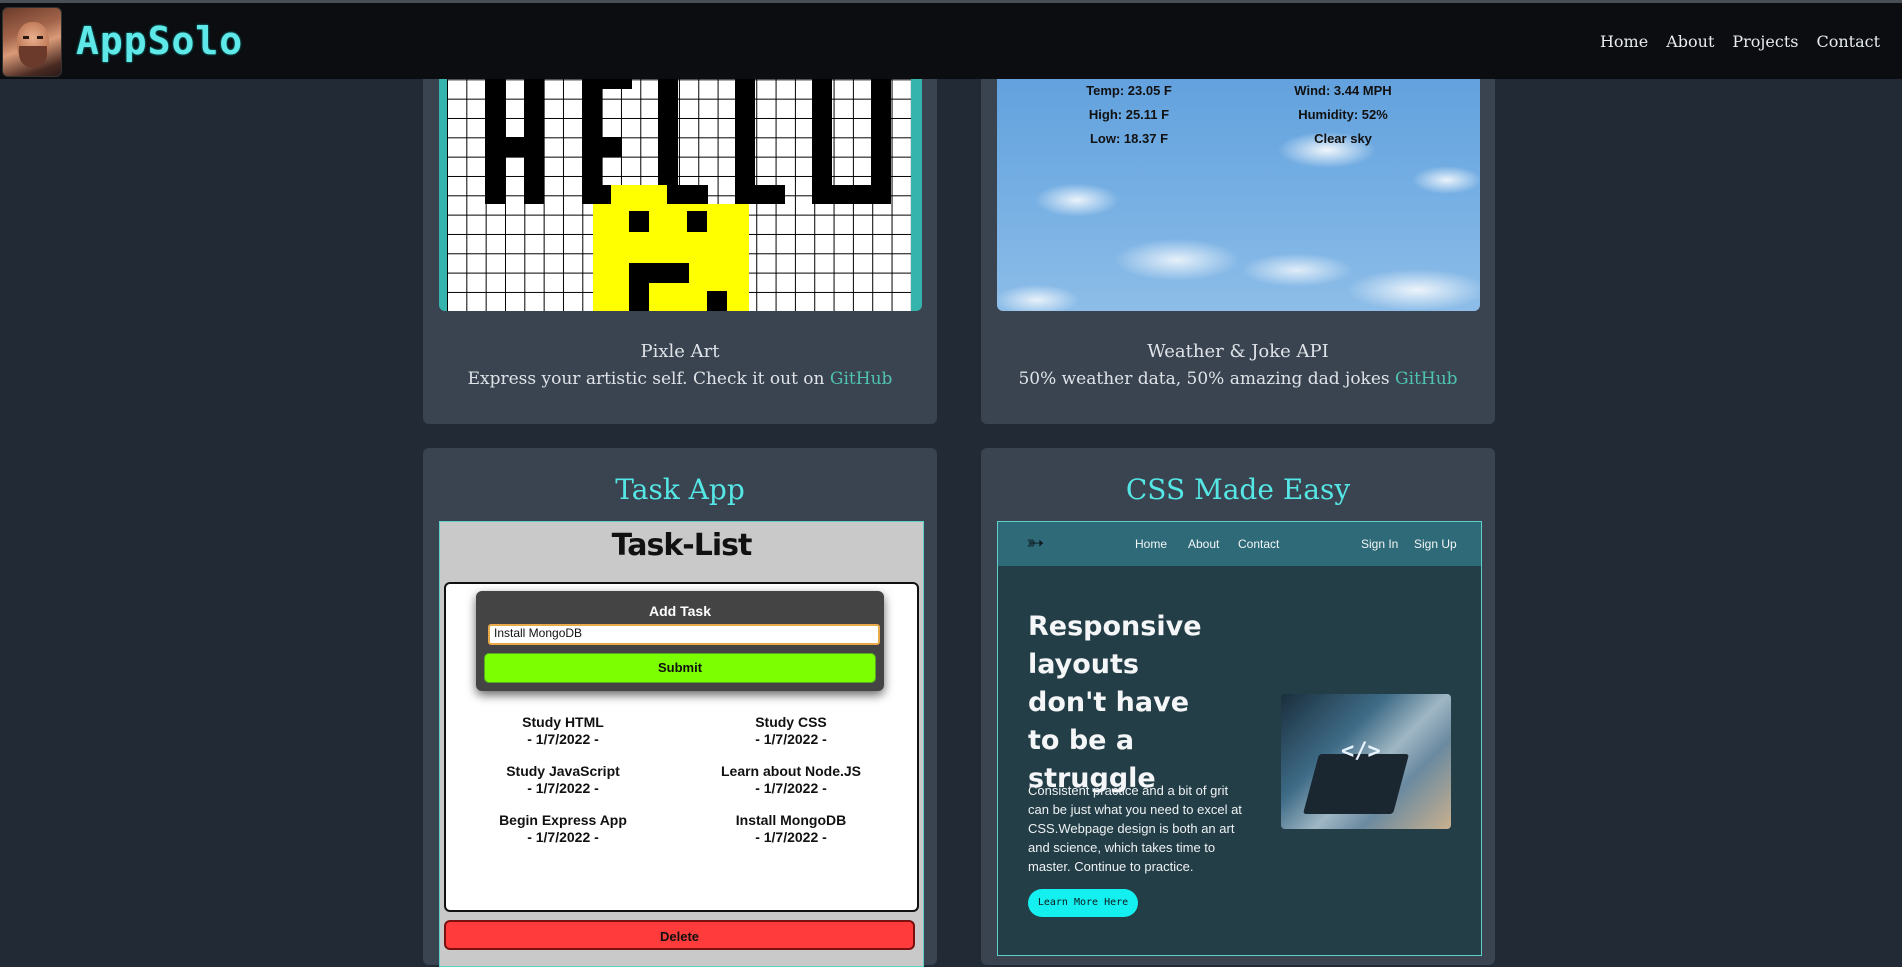  I want to click on avatar-beard, so click(33, 57).